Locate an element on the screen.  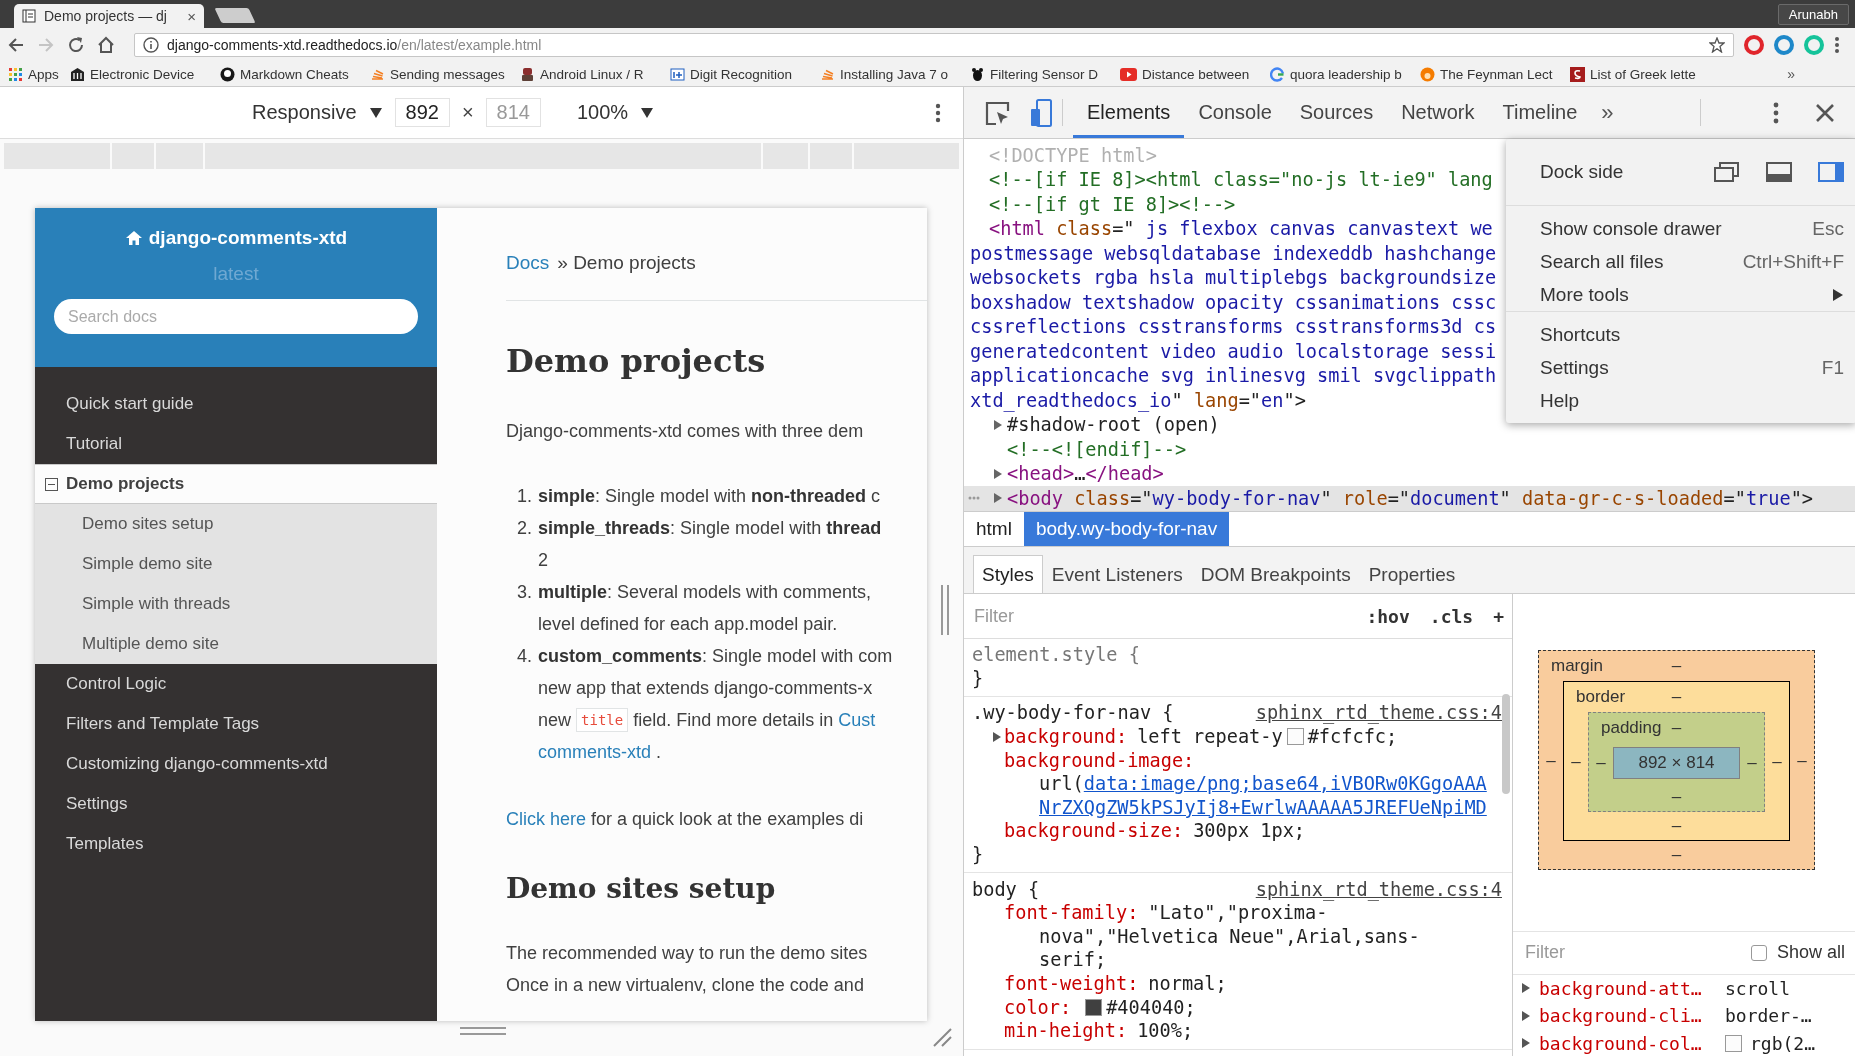
property-name: background: is located at coordinates (1060, 737).